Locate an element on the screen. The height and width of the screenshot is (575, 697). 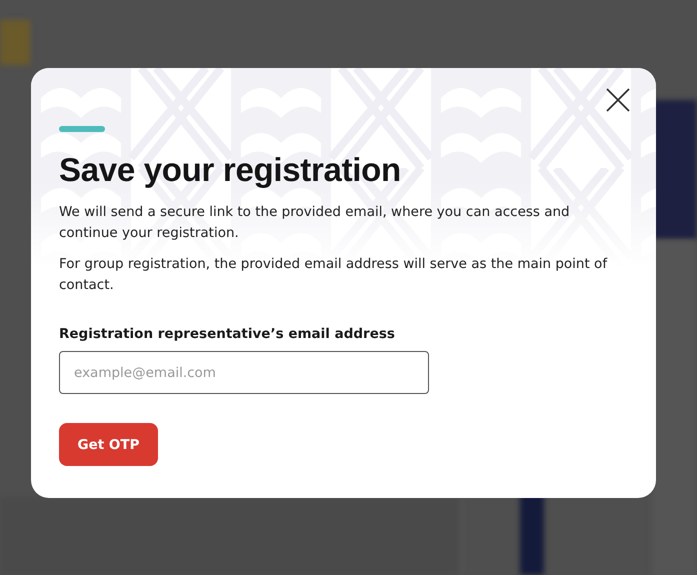
description-text: We will send a secure link to the provided email, where you can access and continue your registration. is located at coordinates (315, 223).